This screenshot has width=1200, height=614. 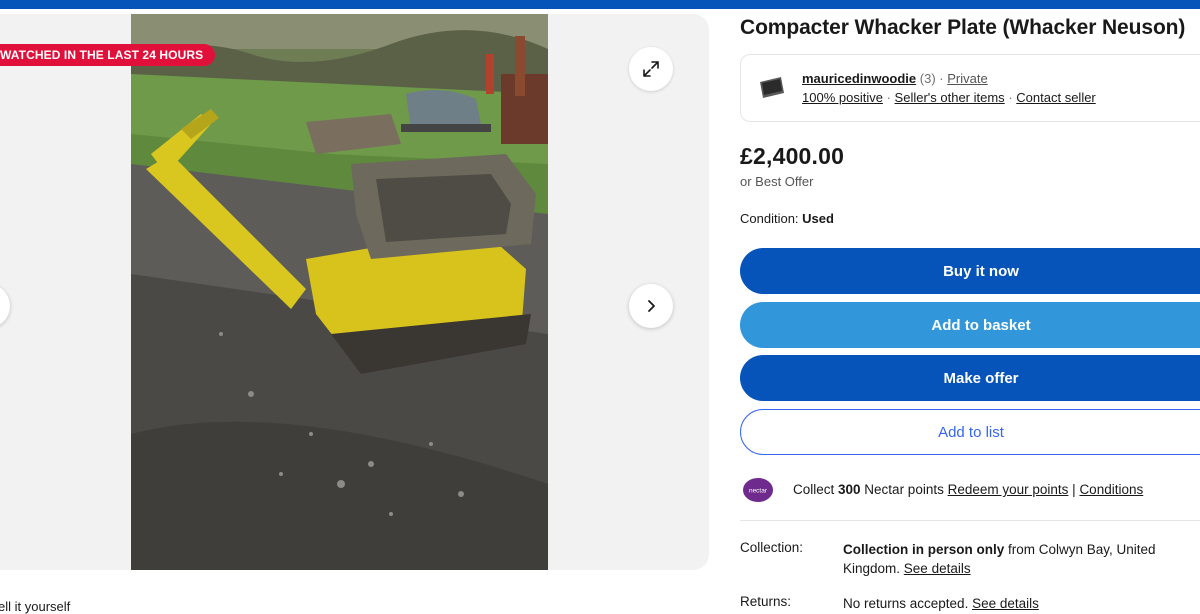 What do you see at coordinates (1005, 603) in the screenshot?
I see `returns-see-details-link: See details` at bounding box center [1005, 603].